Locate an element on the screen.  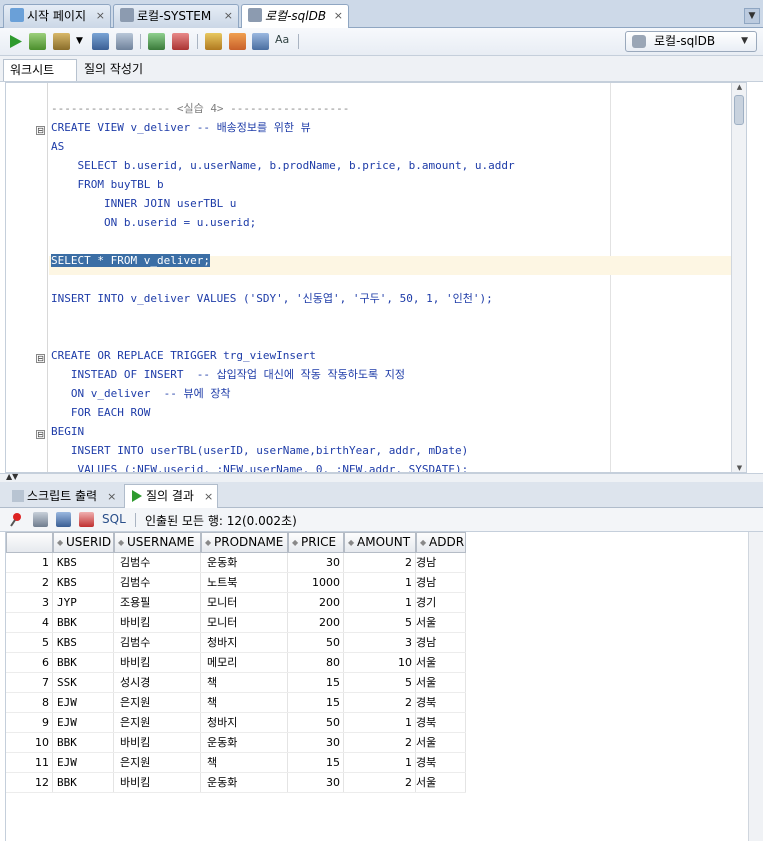
row-number: 8 is located at coordinates (29, 703).